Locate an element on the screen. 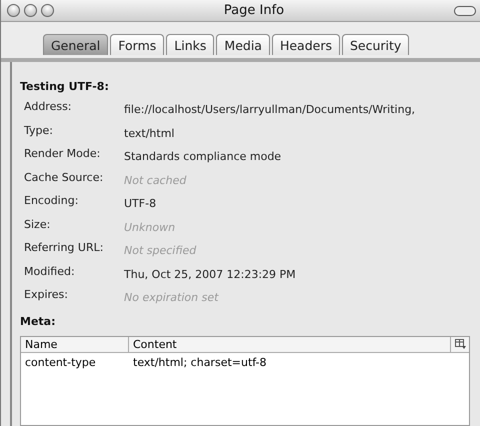 This screenshot has width=480, height=426. field-label: Size: is located at coordinates (38, 224).